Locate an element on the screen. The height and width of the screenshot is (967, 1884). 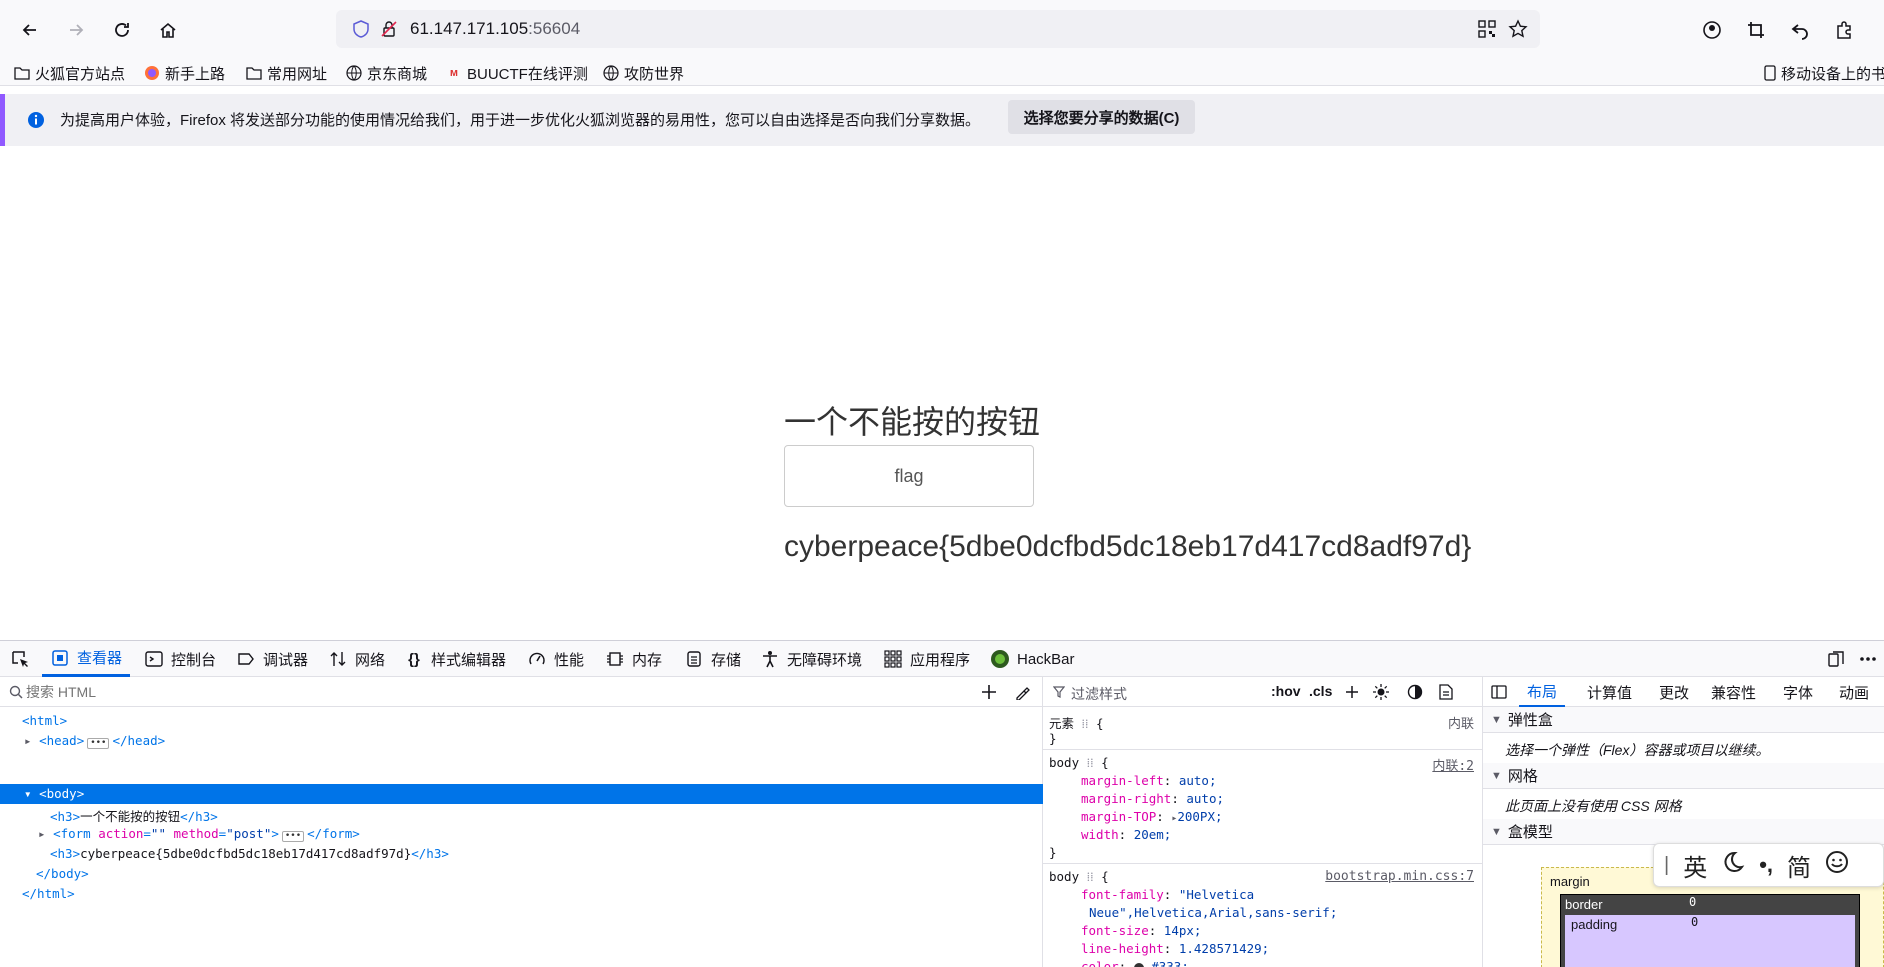
back-button is located at coordinates (30, 30).